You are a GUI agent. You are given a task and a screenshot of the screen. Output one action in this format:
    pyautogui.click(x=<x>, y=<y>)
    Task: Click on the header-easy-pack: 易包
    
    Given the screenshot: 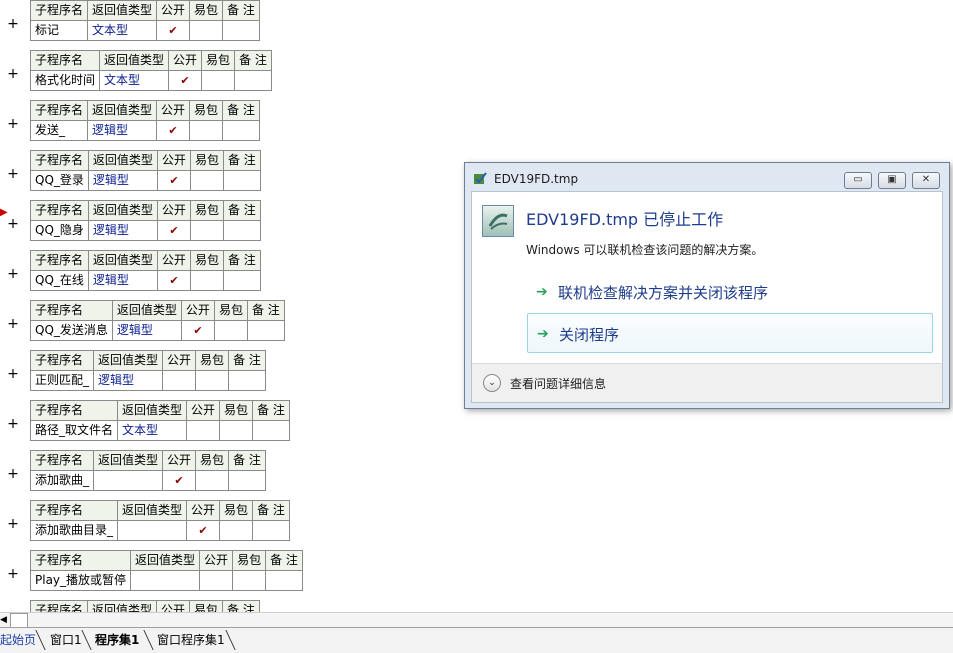 What is the action you would take?
    pyautogui.click(x=249, y=560)
    